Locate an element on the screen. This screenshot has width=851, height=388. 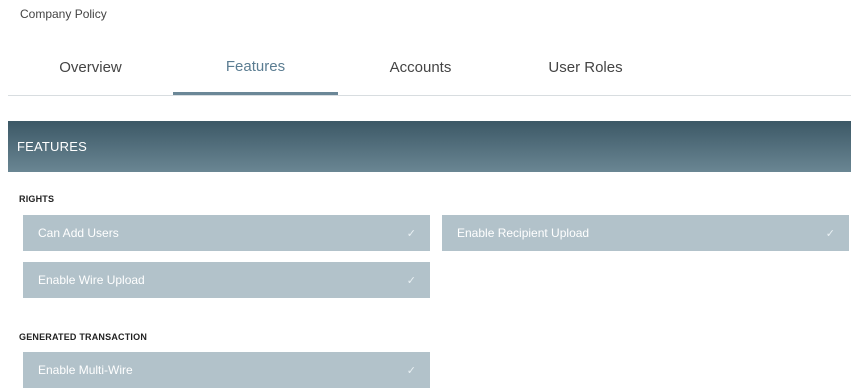
rights-group-title: RIGHTS is located at coordinates (37, 199).